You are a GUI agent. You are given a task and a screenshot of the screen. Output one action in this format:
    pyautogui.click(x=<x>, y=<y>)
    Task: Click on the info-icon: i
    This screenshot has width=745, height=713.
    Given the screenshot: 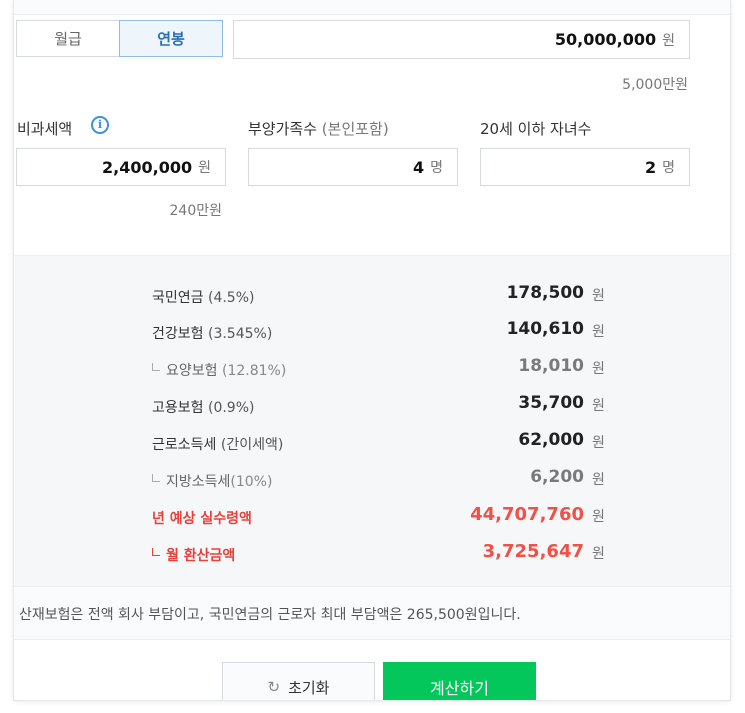 What is the action you would take?
    pyautogui.click(x=100, y=125)
    